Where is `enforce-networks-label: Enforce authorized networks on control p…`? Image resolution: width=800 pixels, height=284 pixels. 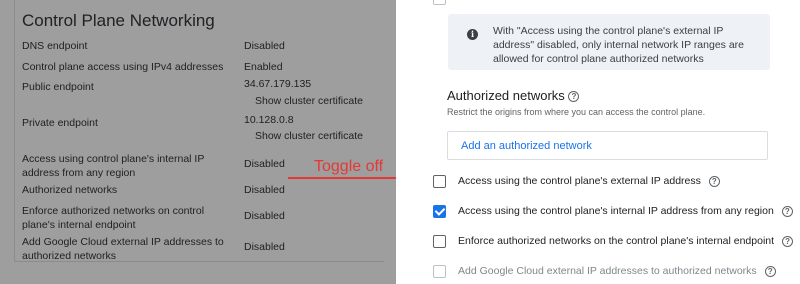
enforce-networks-label: Enforce authorized networks on control p… is located at coordinates (113, 218).